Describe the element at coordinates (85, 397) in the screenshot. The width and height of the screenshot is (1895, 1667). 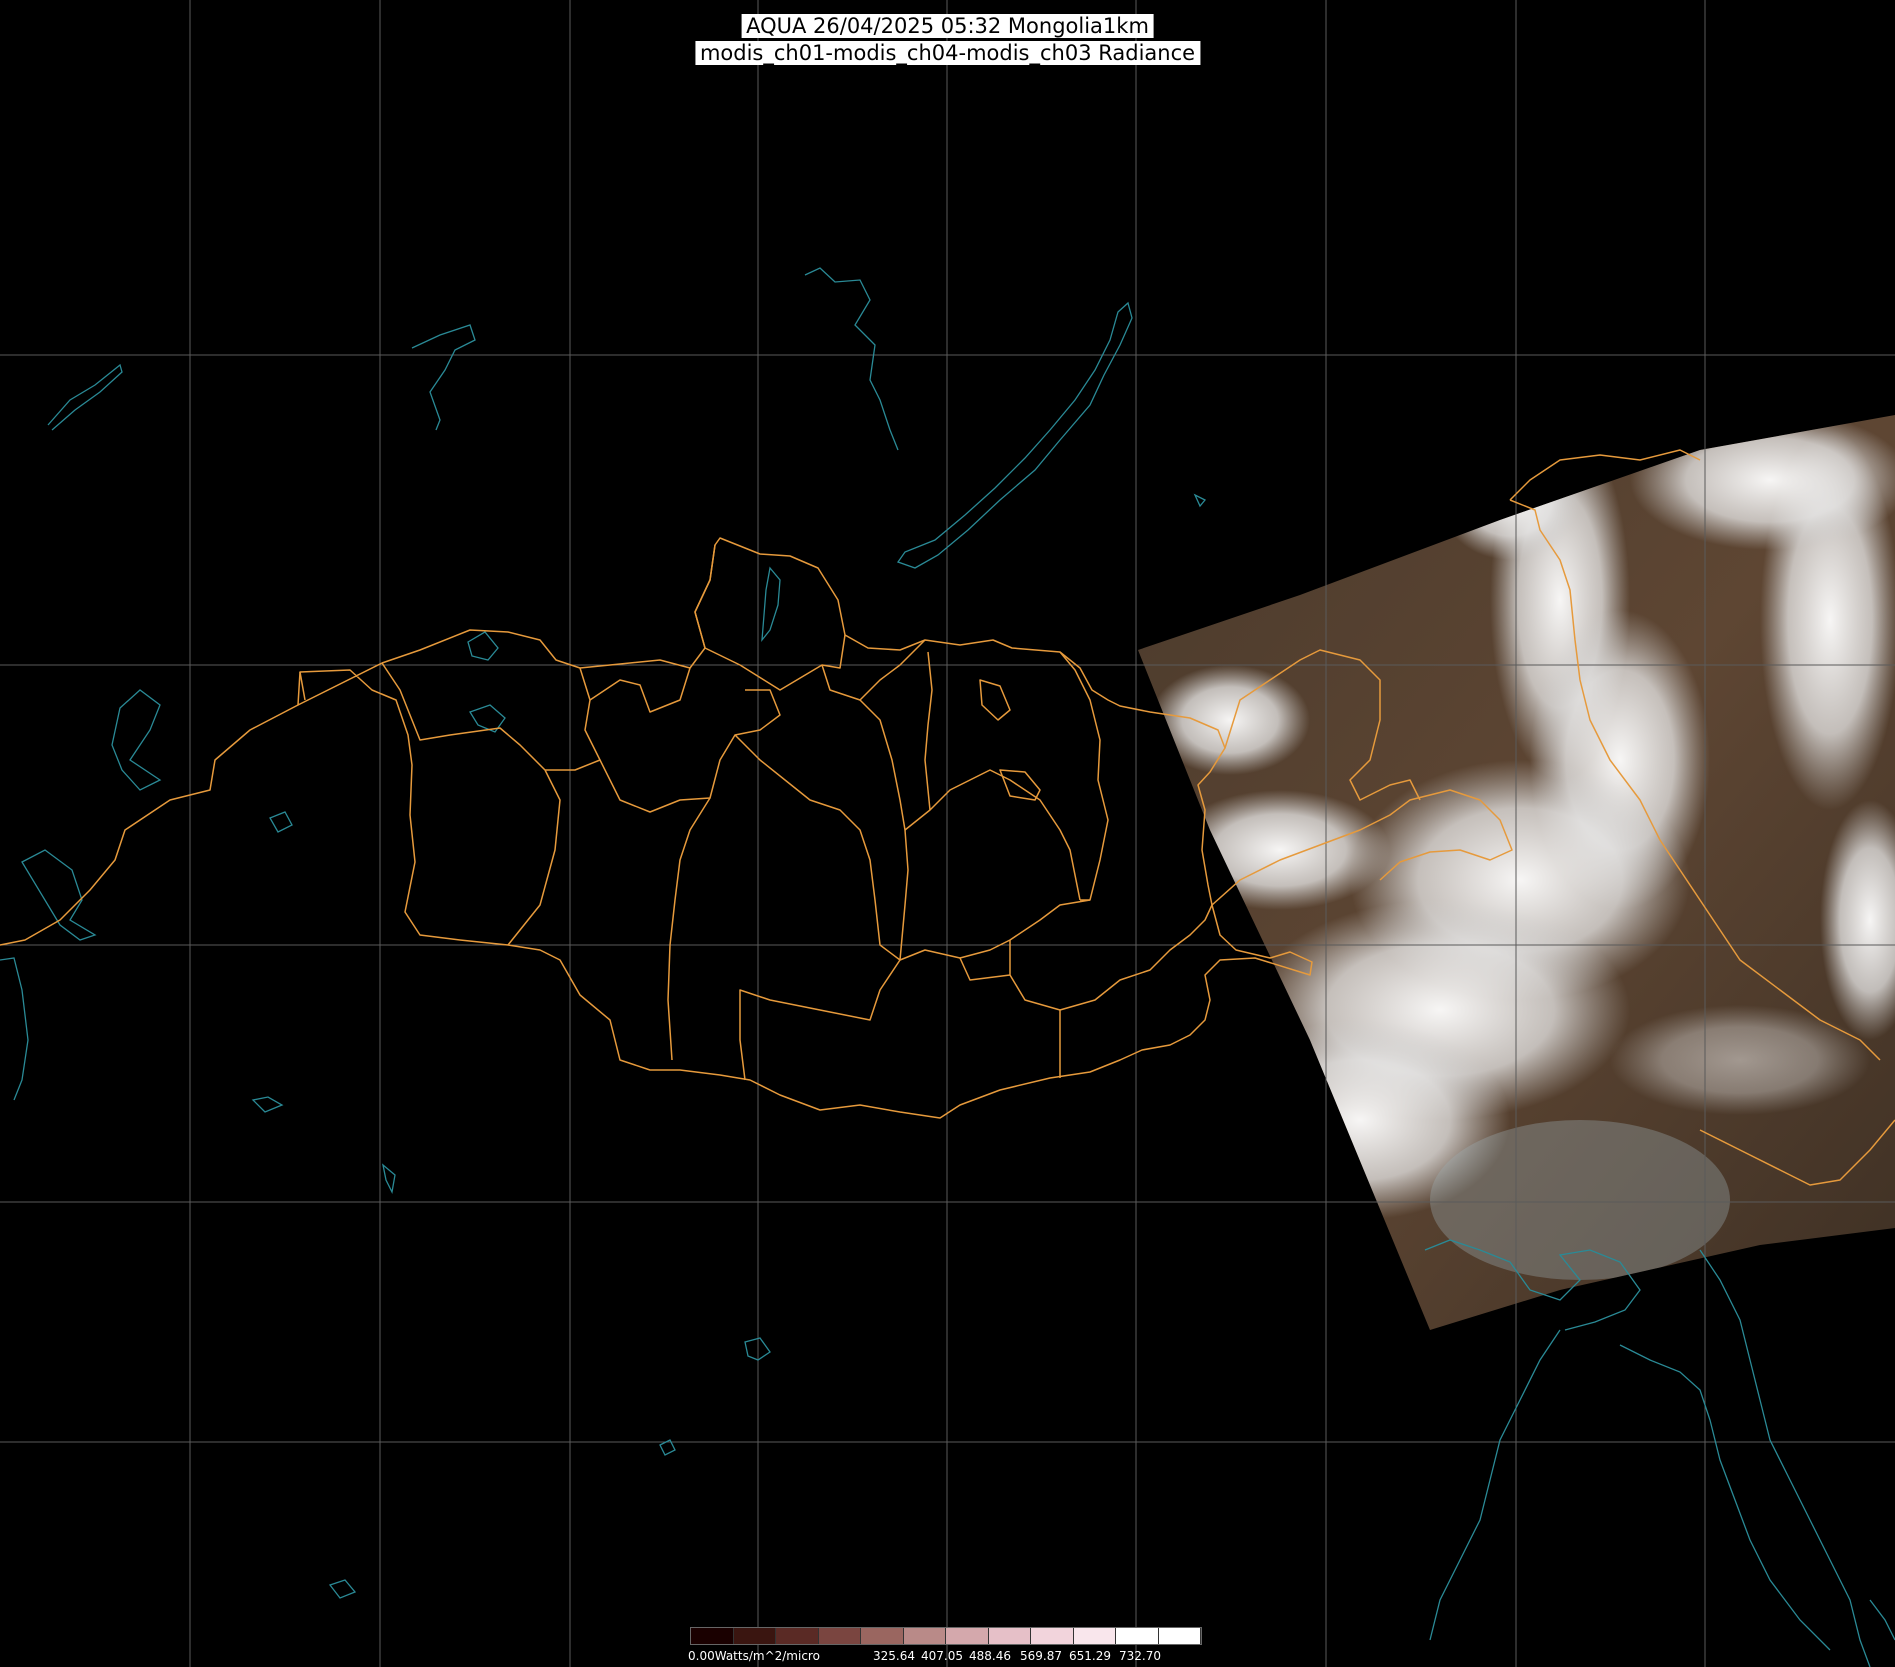
I see `reservoir-far-west` at that location.